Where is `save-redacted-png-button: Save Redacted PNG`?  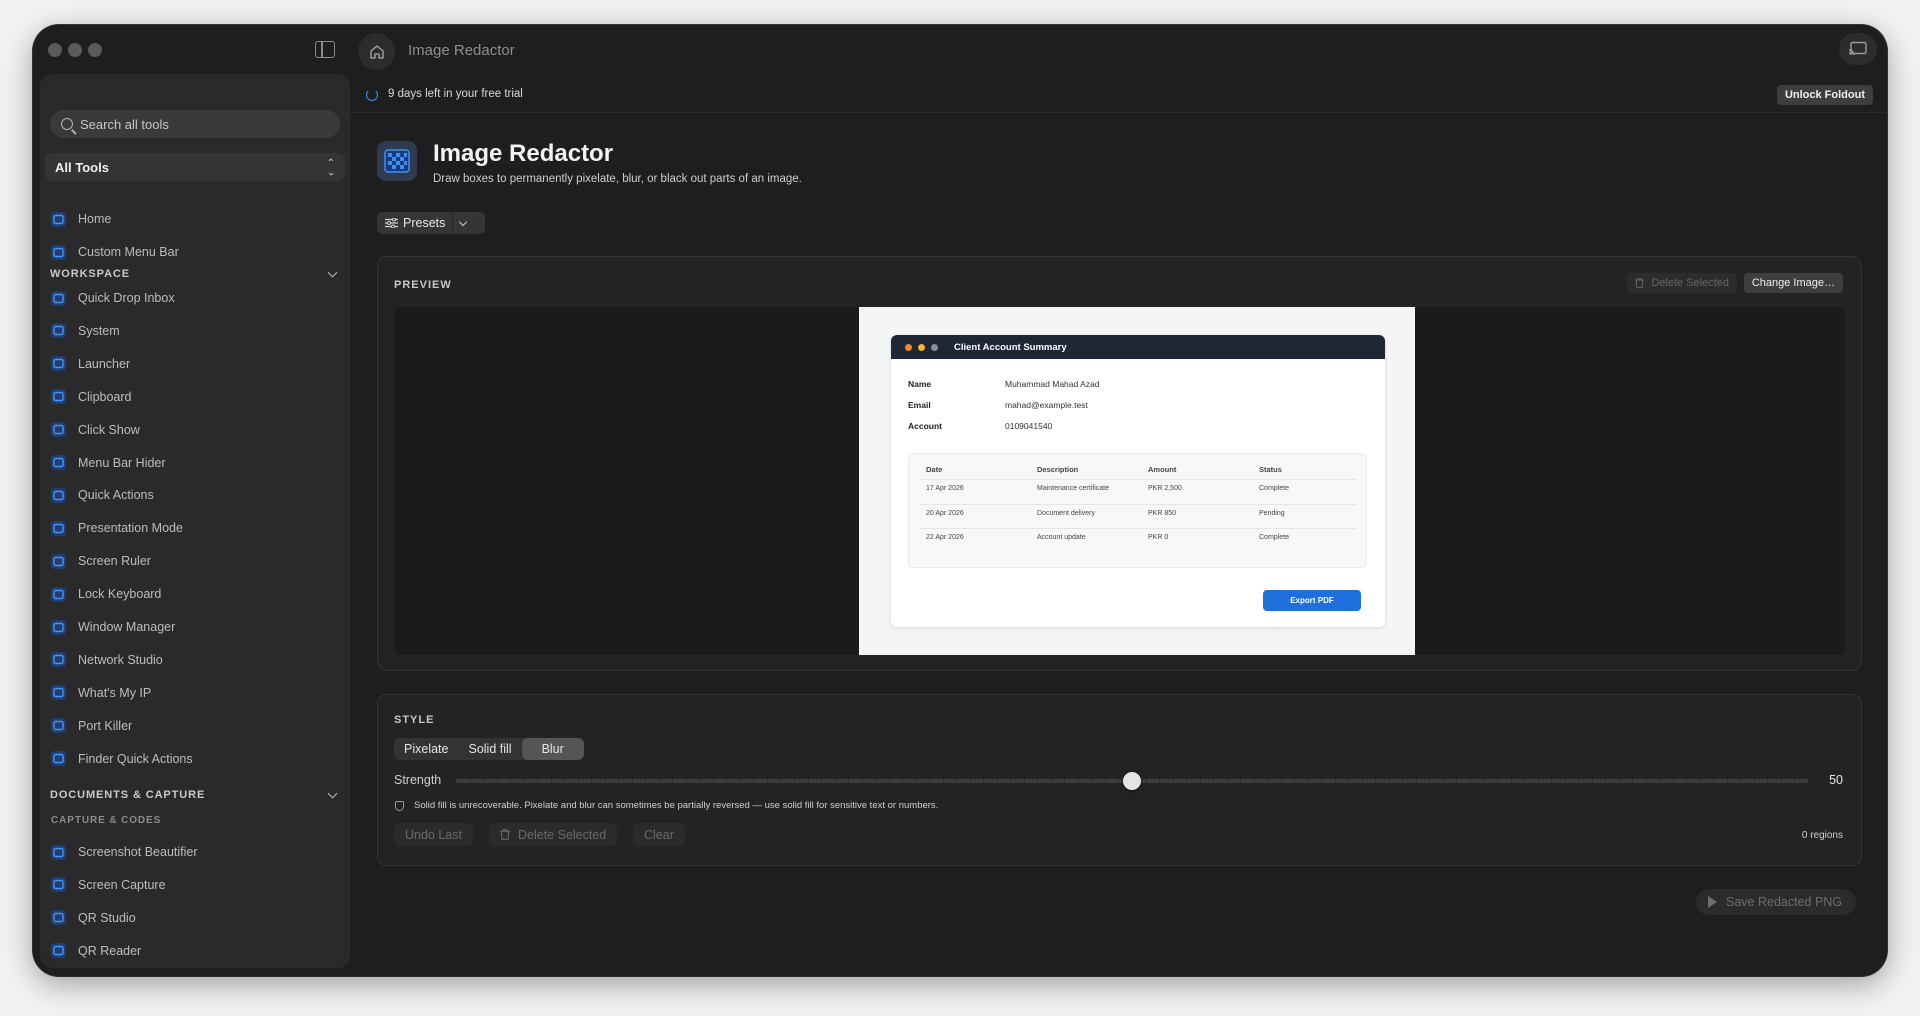
save-redacted-png-button: Save Redacted PNG is located at coordinates (1776, 902).